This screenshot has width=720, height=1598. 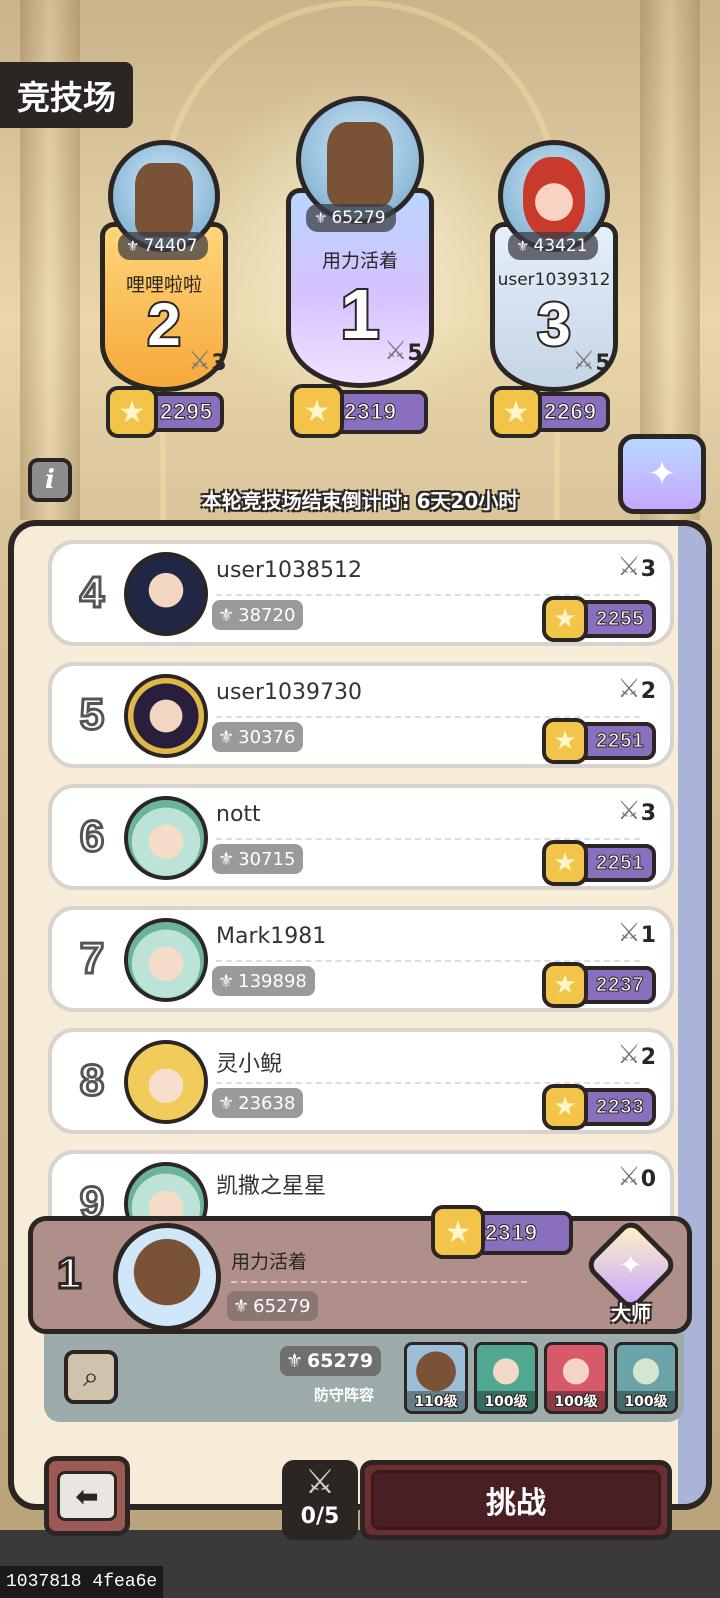 I want to click on back-arrow-icon: ⬅, so click(x=87, y=1496).